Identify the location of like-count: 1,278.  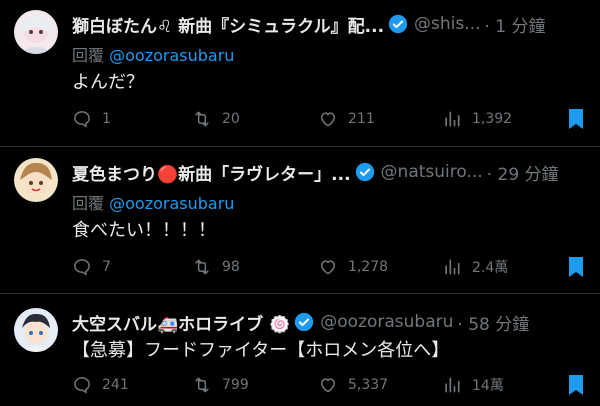
(368, 267).